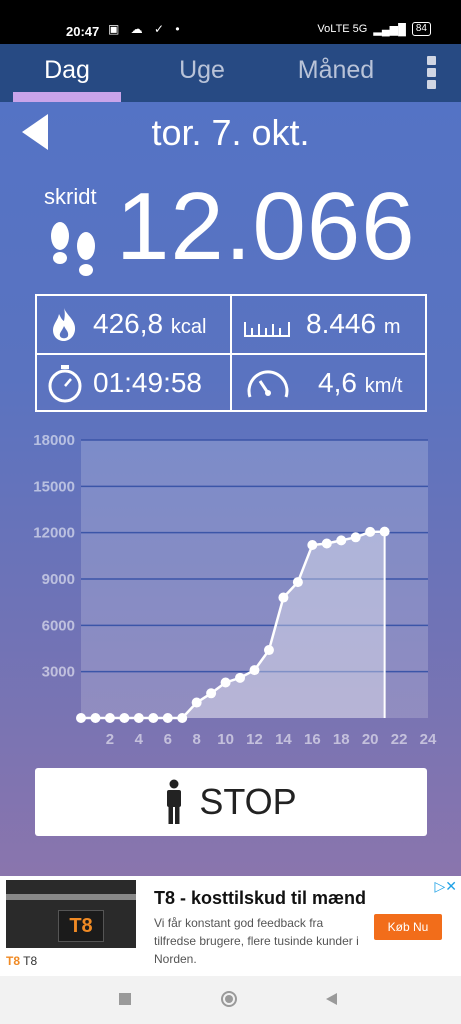  Describe the element at coordinates (196, 739) in the screenshot. I see `x-tick-label: 8` at that location.